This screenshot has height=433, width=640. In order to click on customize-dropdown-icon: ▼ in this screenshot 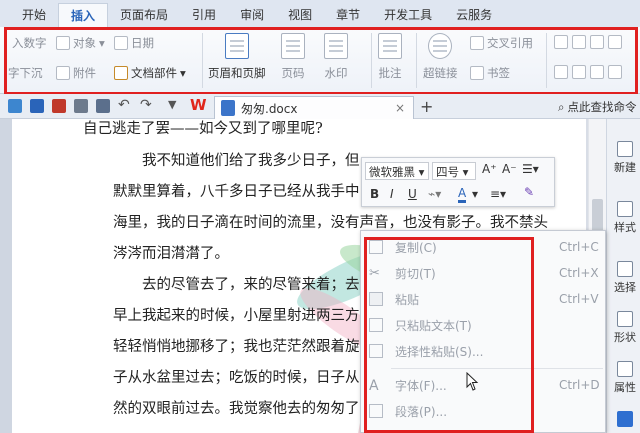, I will do `click(172, 104)`.